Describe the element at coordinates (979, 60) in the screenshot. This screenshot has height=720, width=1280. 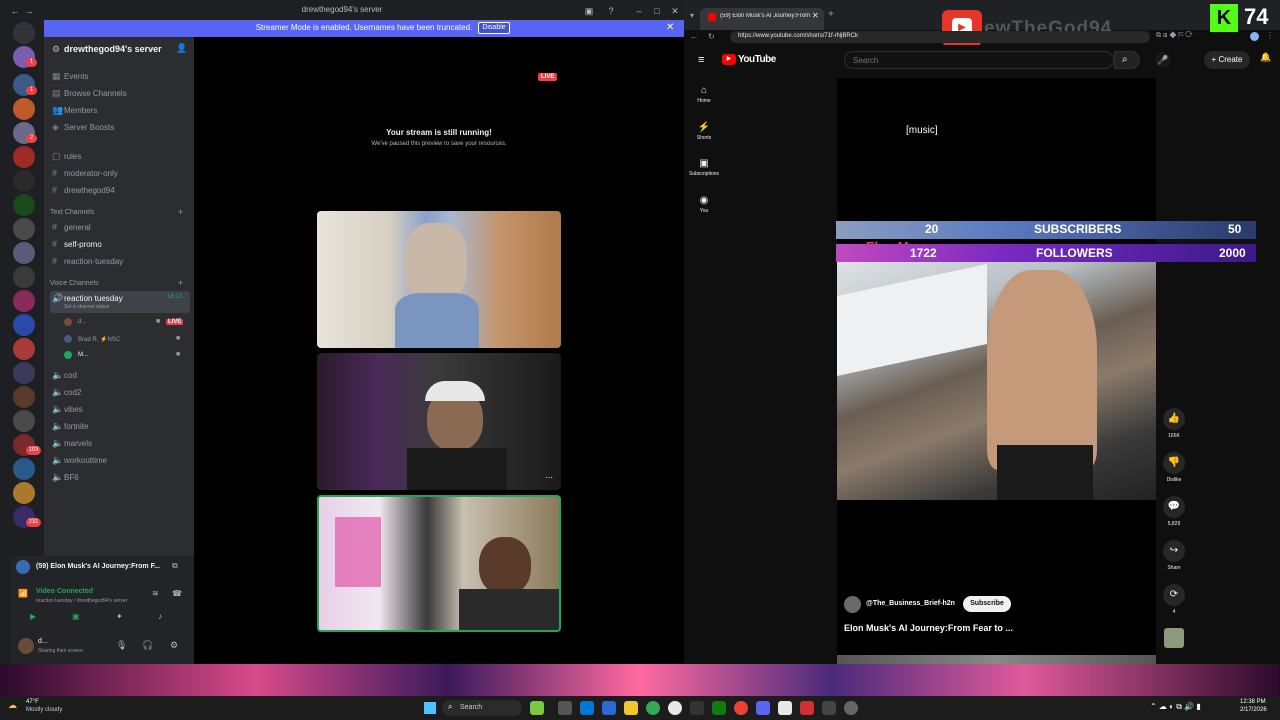
I see `search-input` at that location.